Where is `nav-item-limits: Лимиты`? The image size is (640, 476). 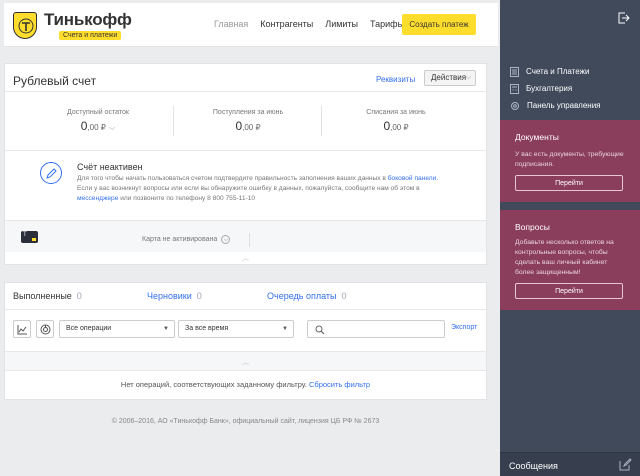
nav-item-limits: Лимиты is located at coordinates (341, 24).